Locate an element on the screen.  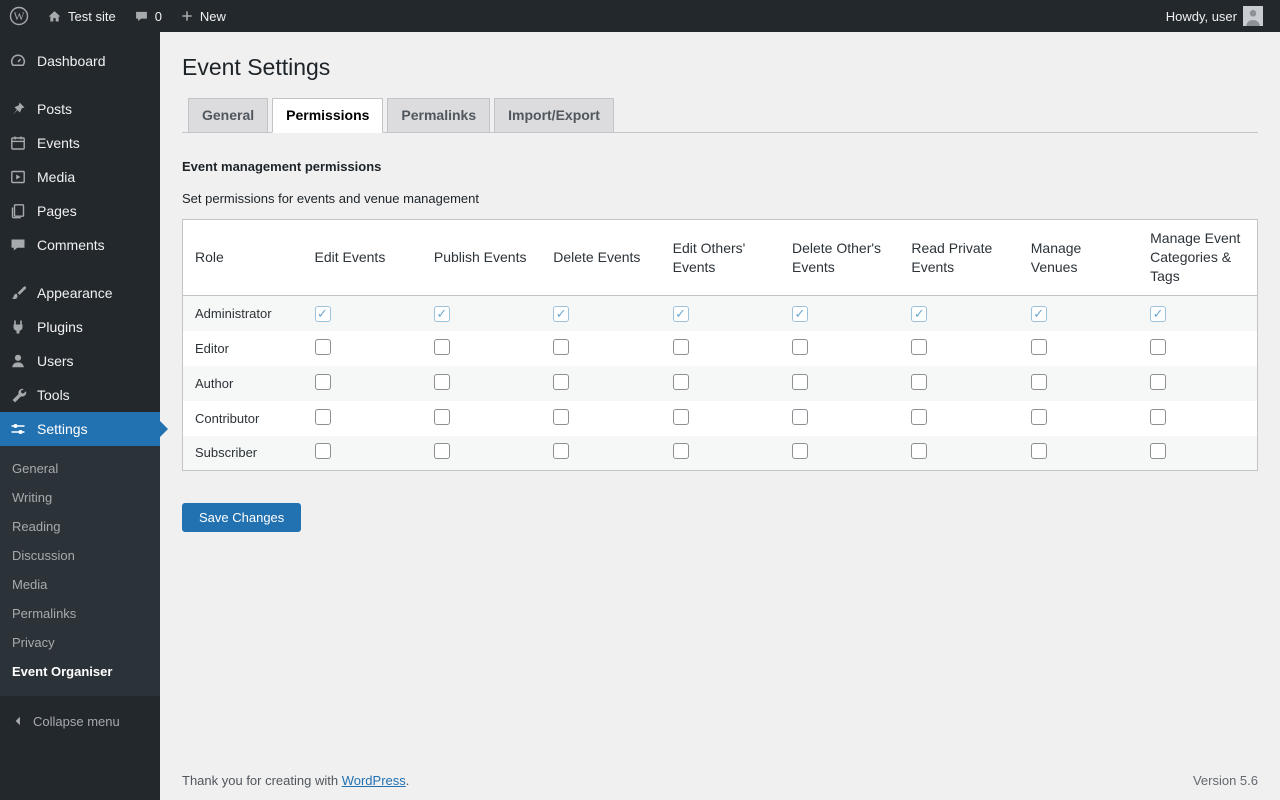
new-content-menu: New is located at coordinates (203, 16).